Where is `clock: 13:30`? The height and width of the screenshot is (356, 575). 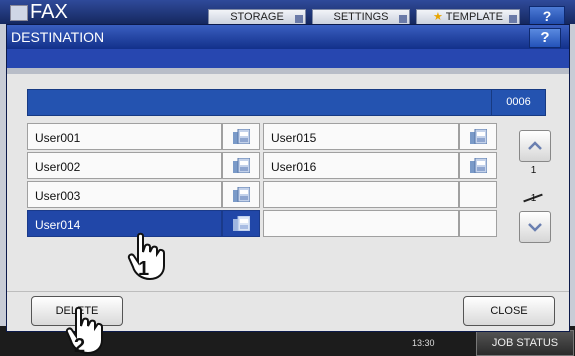 clock: 13:30 is located at coordinates (423, 343).